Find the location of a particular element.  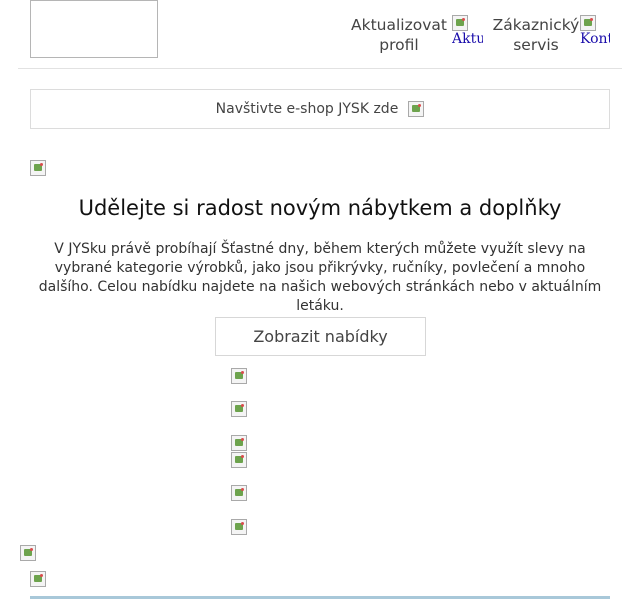

footer-image-1-broken-icon is located at coordinates (28, 553).